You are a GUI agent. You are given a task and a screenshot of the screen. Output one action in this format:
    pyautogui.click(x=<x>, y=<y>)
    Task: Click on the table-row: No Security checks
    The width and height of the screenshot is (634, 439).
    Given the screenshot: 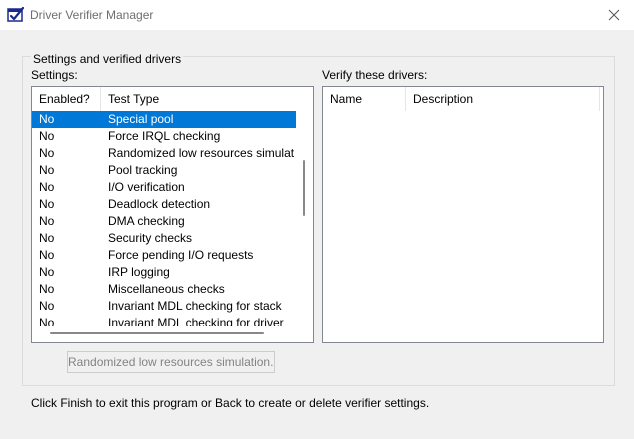 What is the action you would take?
    pyautogui.click(x=164, y=238)
    